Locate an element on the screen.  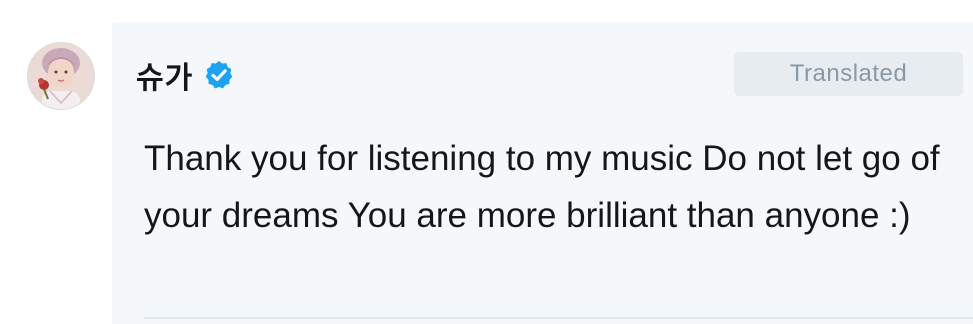
author-name: 슈가 is located at coordinates (164, 75).